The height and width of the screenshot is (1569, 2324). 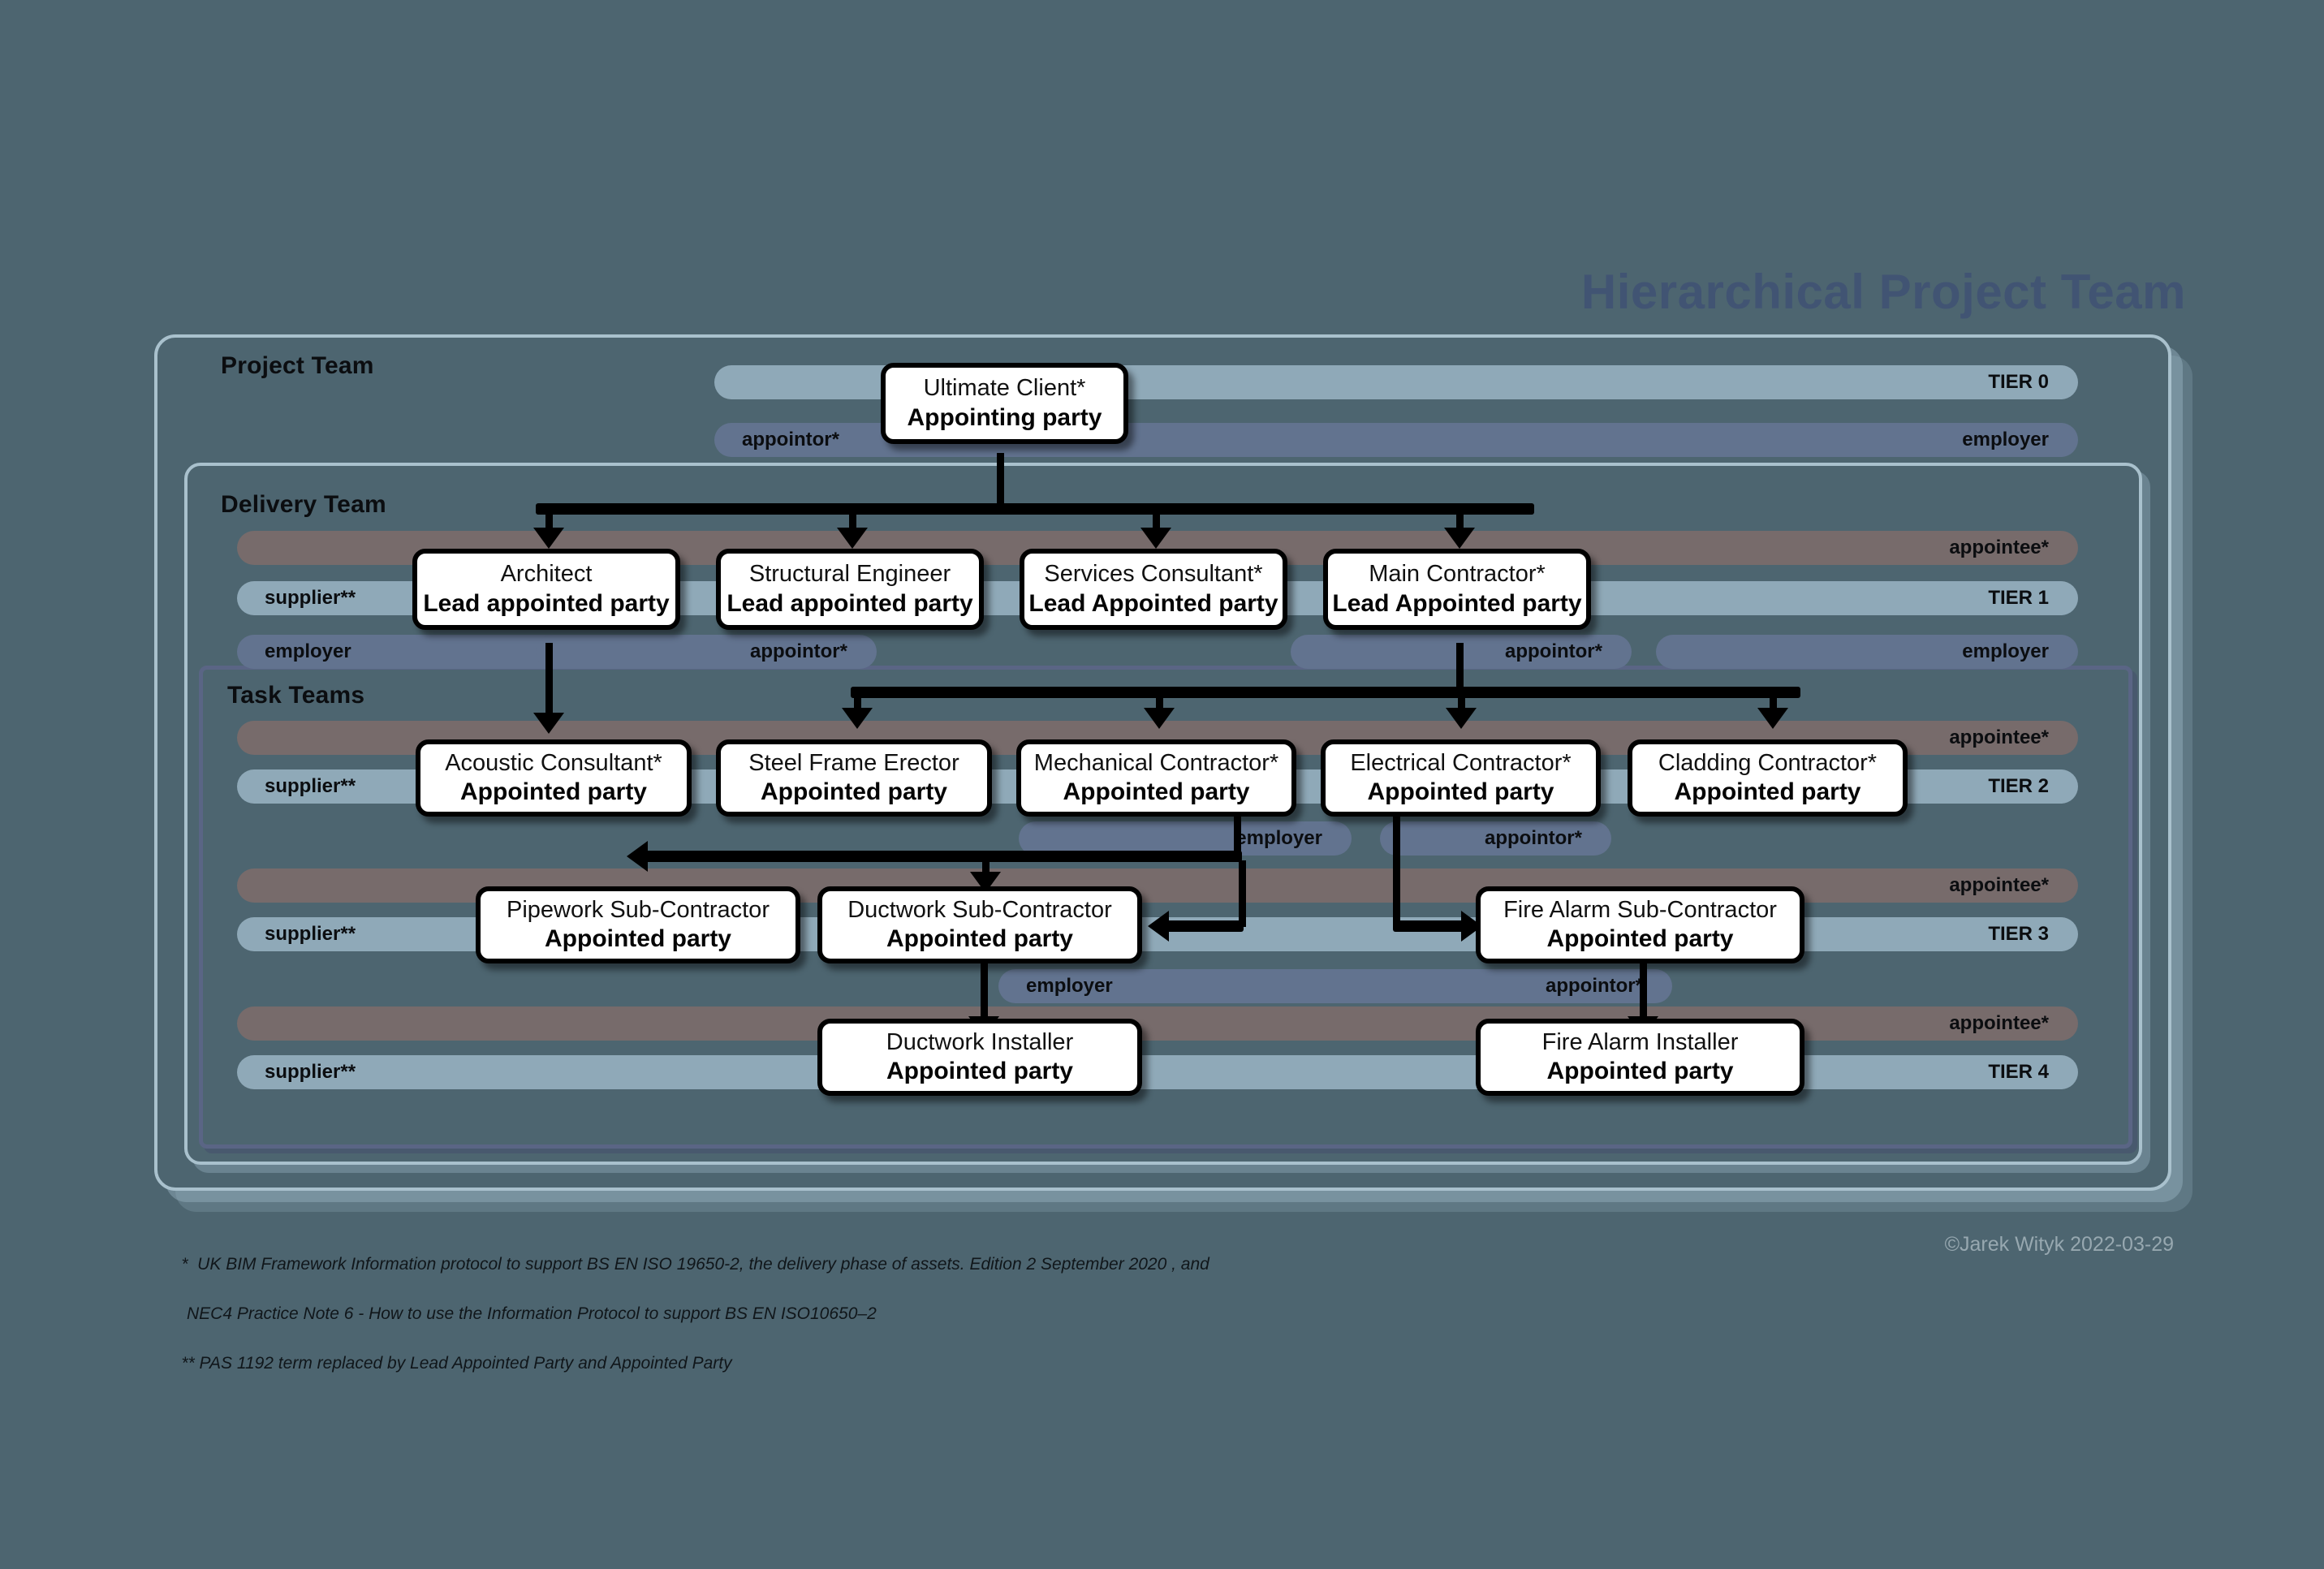 What do you see at coordinates (1325, 692) in the screenshot?
I see `connector-tier2-bus` at bounding box center [1325, 692].